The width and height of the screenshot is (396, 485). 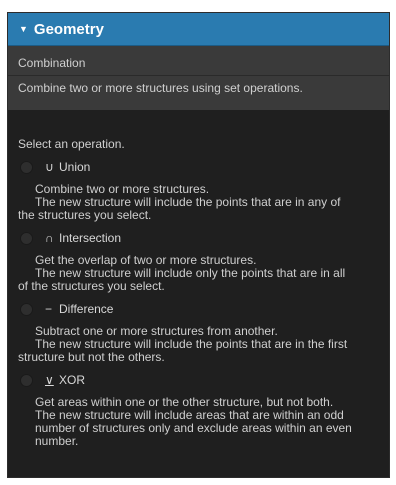 I want to click on xor-symbol-icon: ∨, so click(x=49, y=380).